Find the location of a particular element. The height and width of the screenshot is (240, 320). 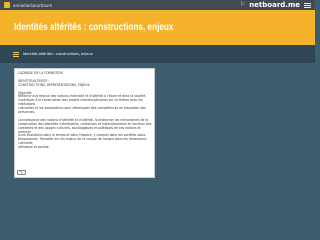

user-area: annamariasurbaum is located at coordinates (28, 5).